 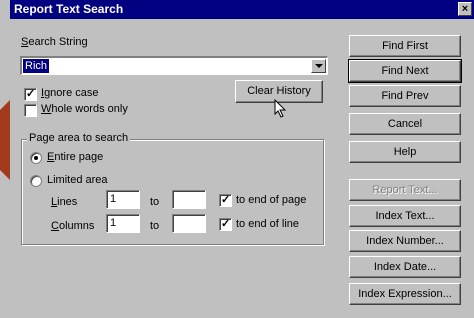 I want to click on lines-from-input: 1, so click(x=123, y=199).